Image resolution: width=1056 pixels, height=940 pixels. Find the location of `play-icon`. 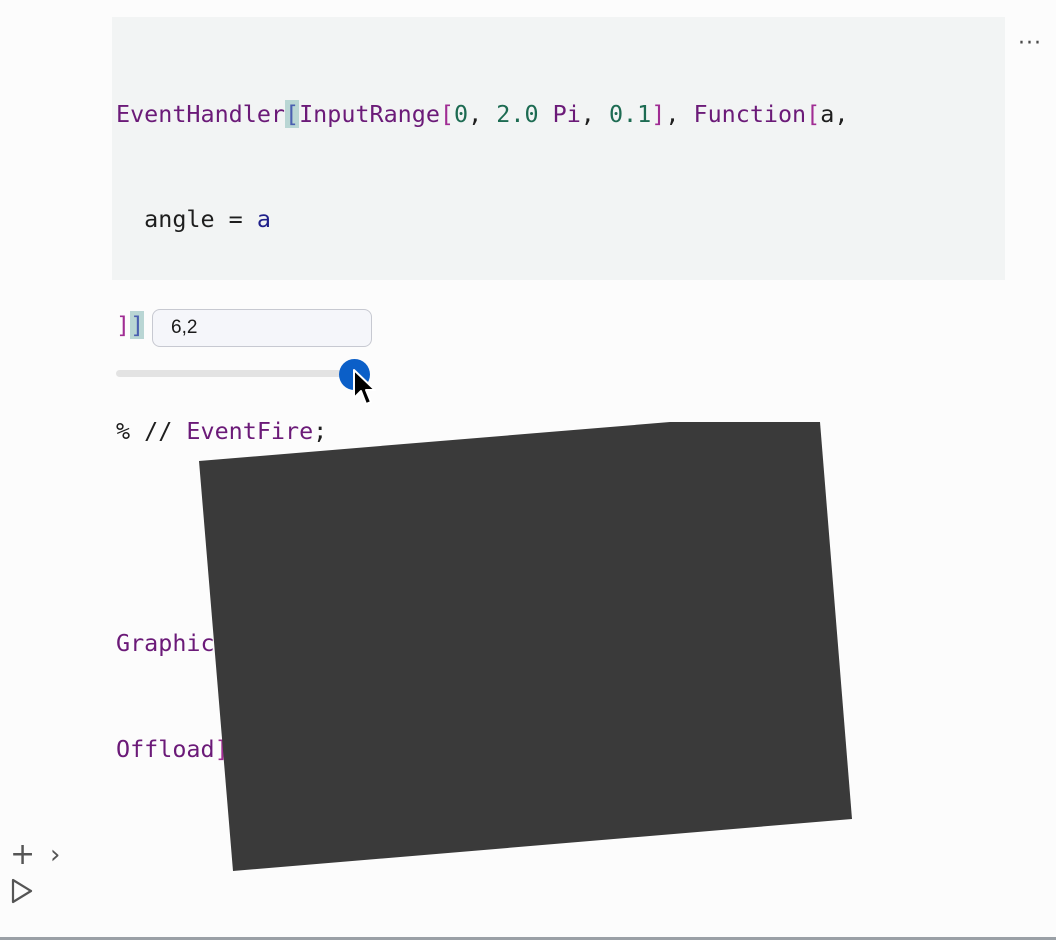

play-icon is located at coordinates (22, 891).